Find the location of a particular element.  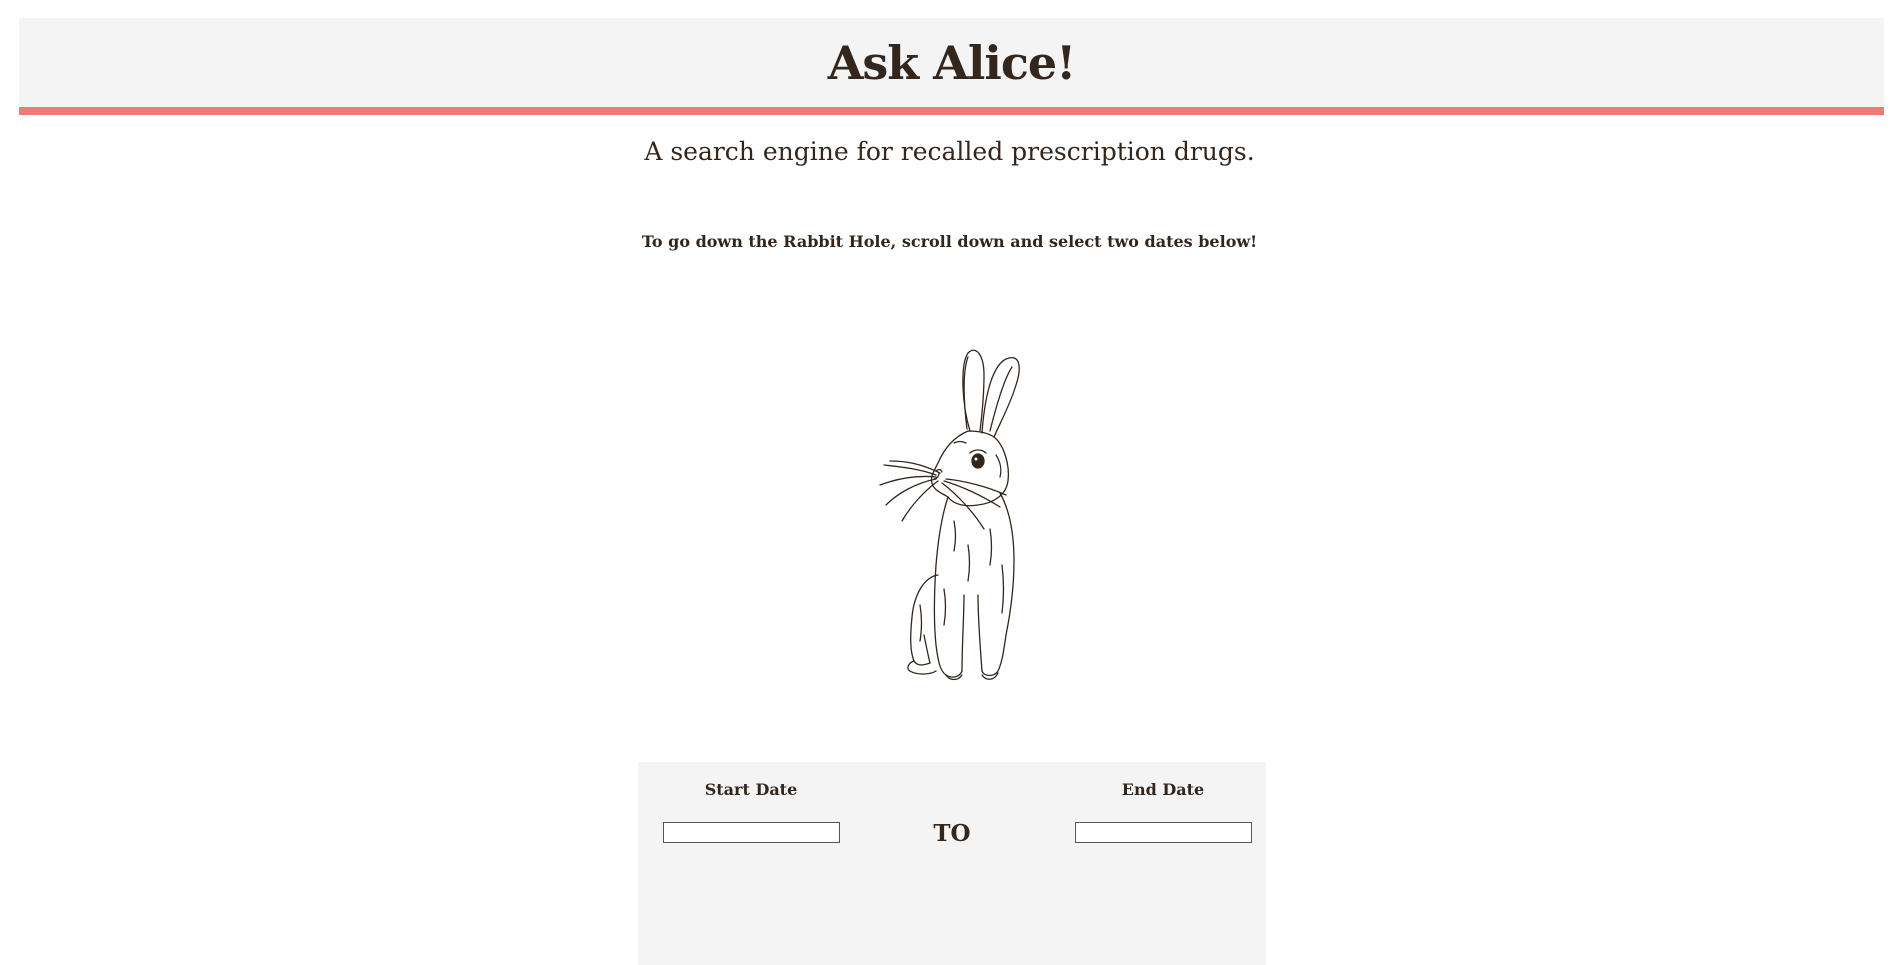

end-date-group: End Date is located at coordinates (1163, 802).